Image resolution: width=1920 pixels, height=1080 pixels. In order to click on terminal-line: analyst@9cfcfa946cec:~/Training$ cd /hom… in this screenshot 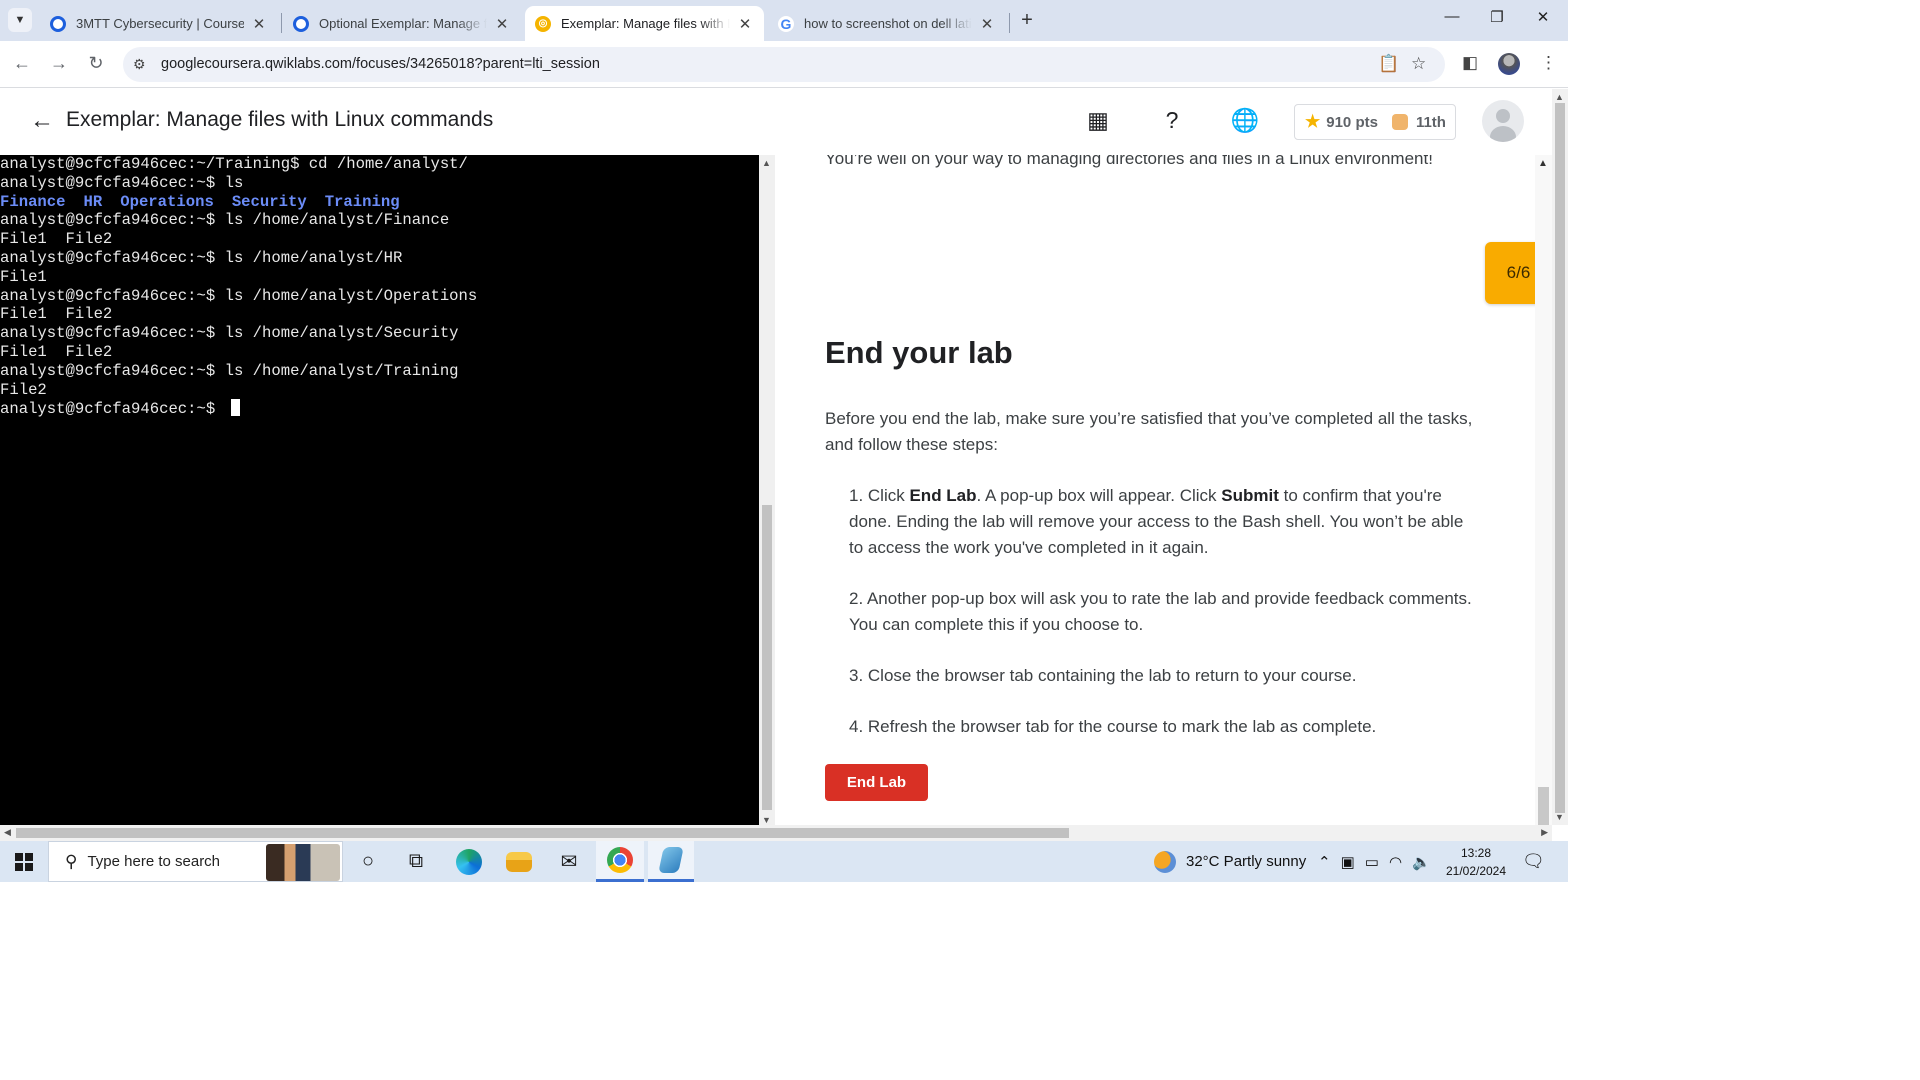, I will do `click(379, 164)`.